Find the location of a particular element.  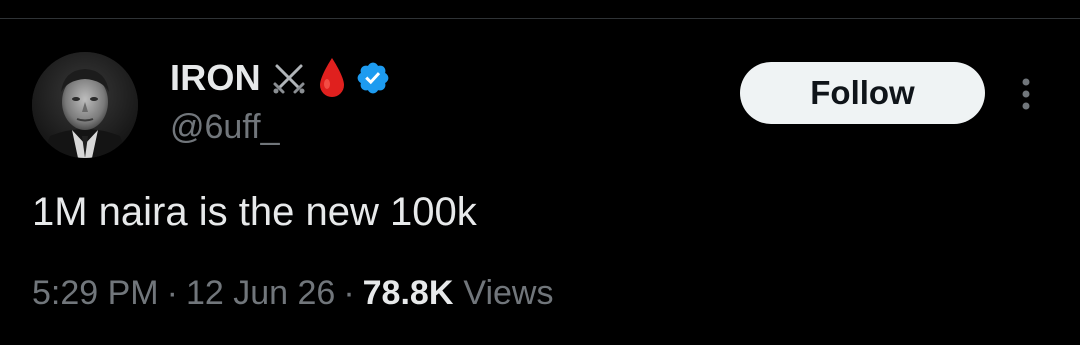

views-label: Views is located at coordinates (508, 293).